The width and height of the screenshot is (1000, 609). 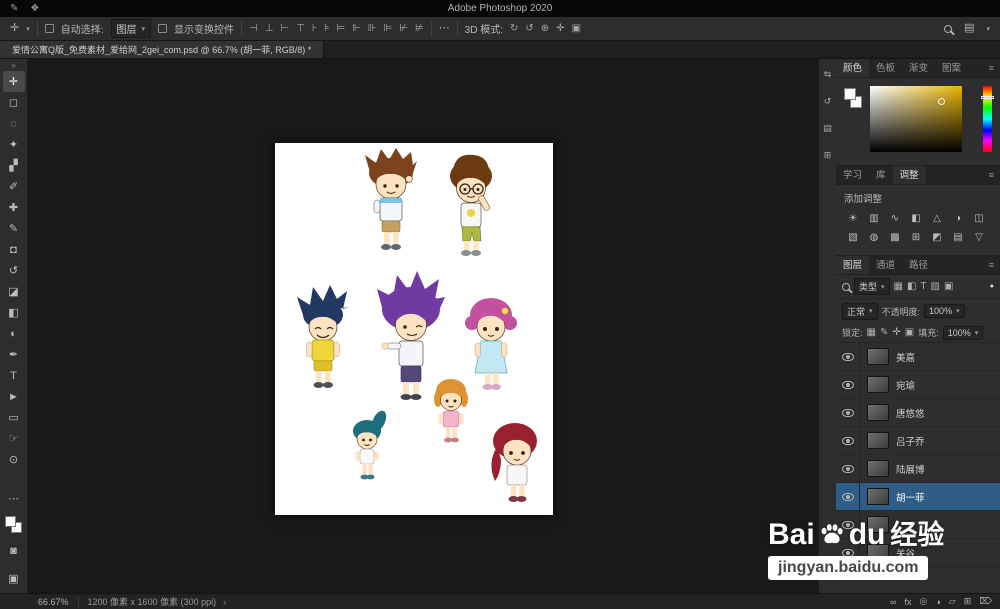 I want to click on layer-row: 唐悠悠, so click(x=918, y=413).